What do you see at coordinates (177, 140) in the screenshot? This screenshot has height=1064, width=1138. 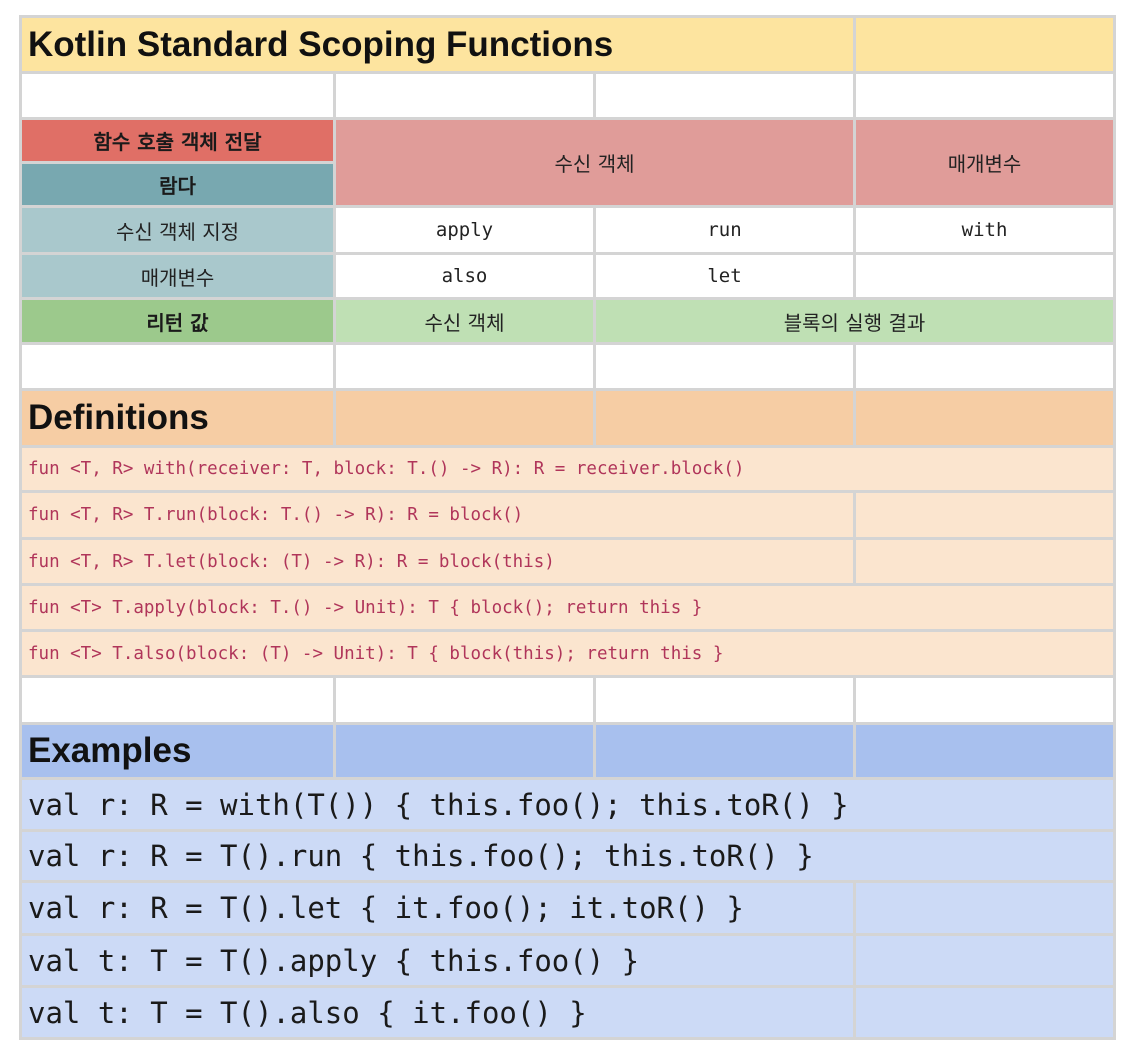 I see `pass-object-label: 함수 호출 객체 전달` at bounding box center [177, 140].